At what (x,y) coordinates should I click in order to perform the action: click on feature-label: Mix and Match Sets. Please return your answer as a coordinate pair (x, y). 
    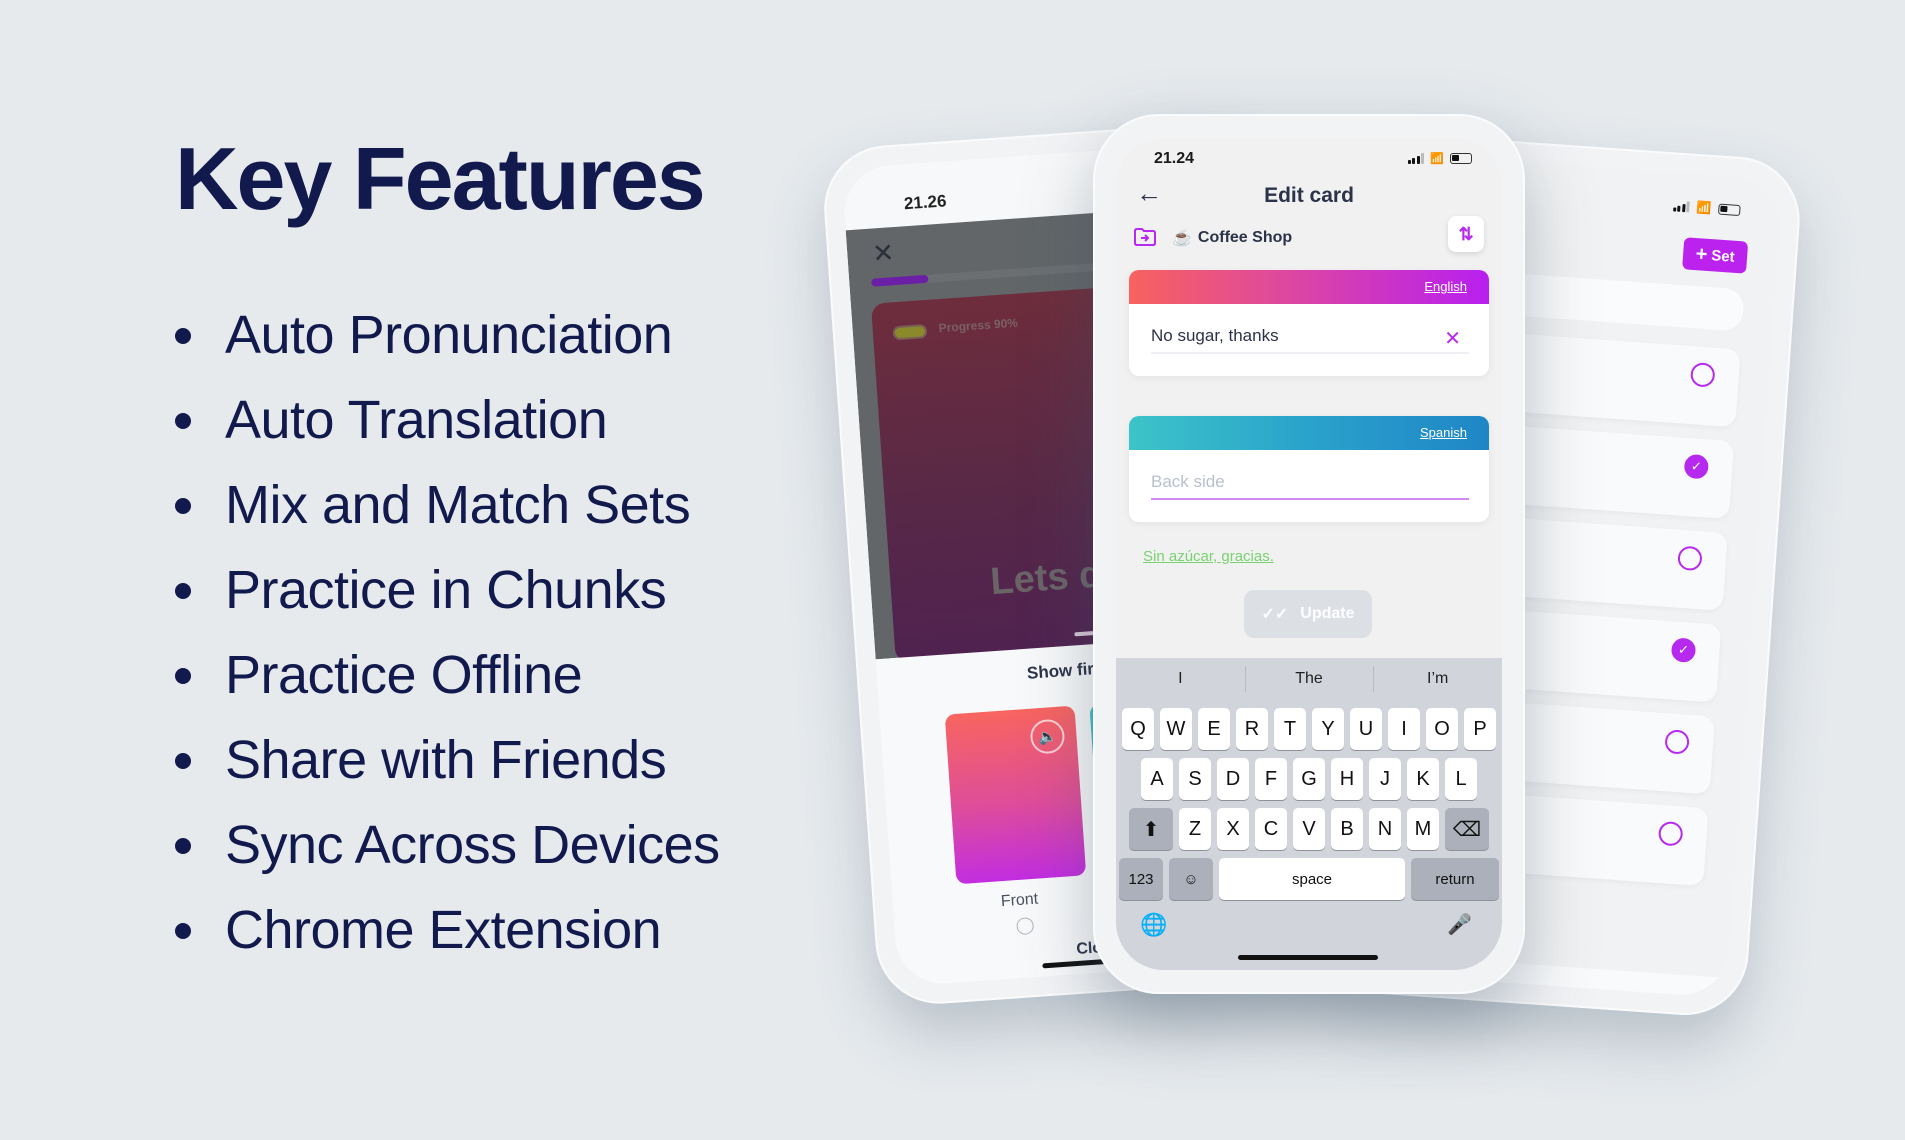
    Looking at the image, I should click on (458, 505).